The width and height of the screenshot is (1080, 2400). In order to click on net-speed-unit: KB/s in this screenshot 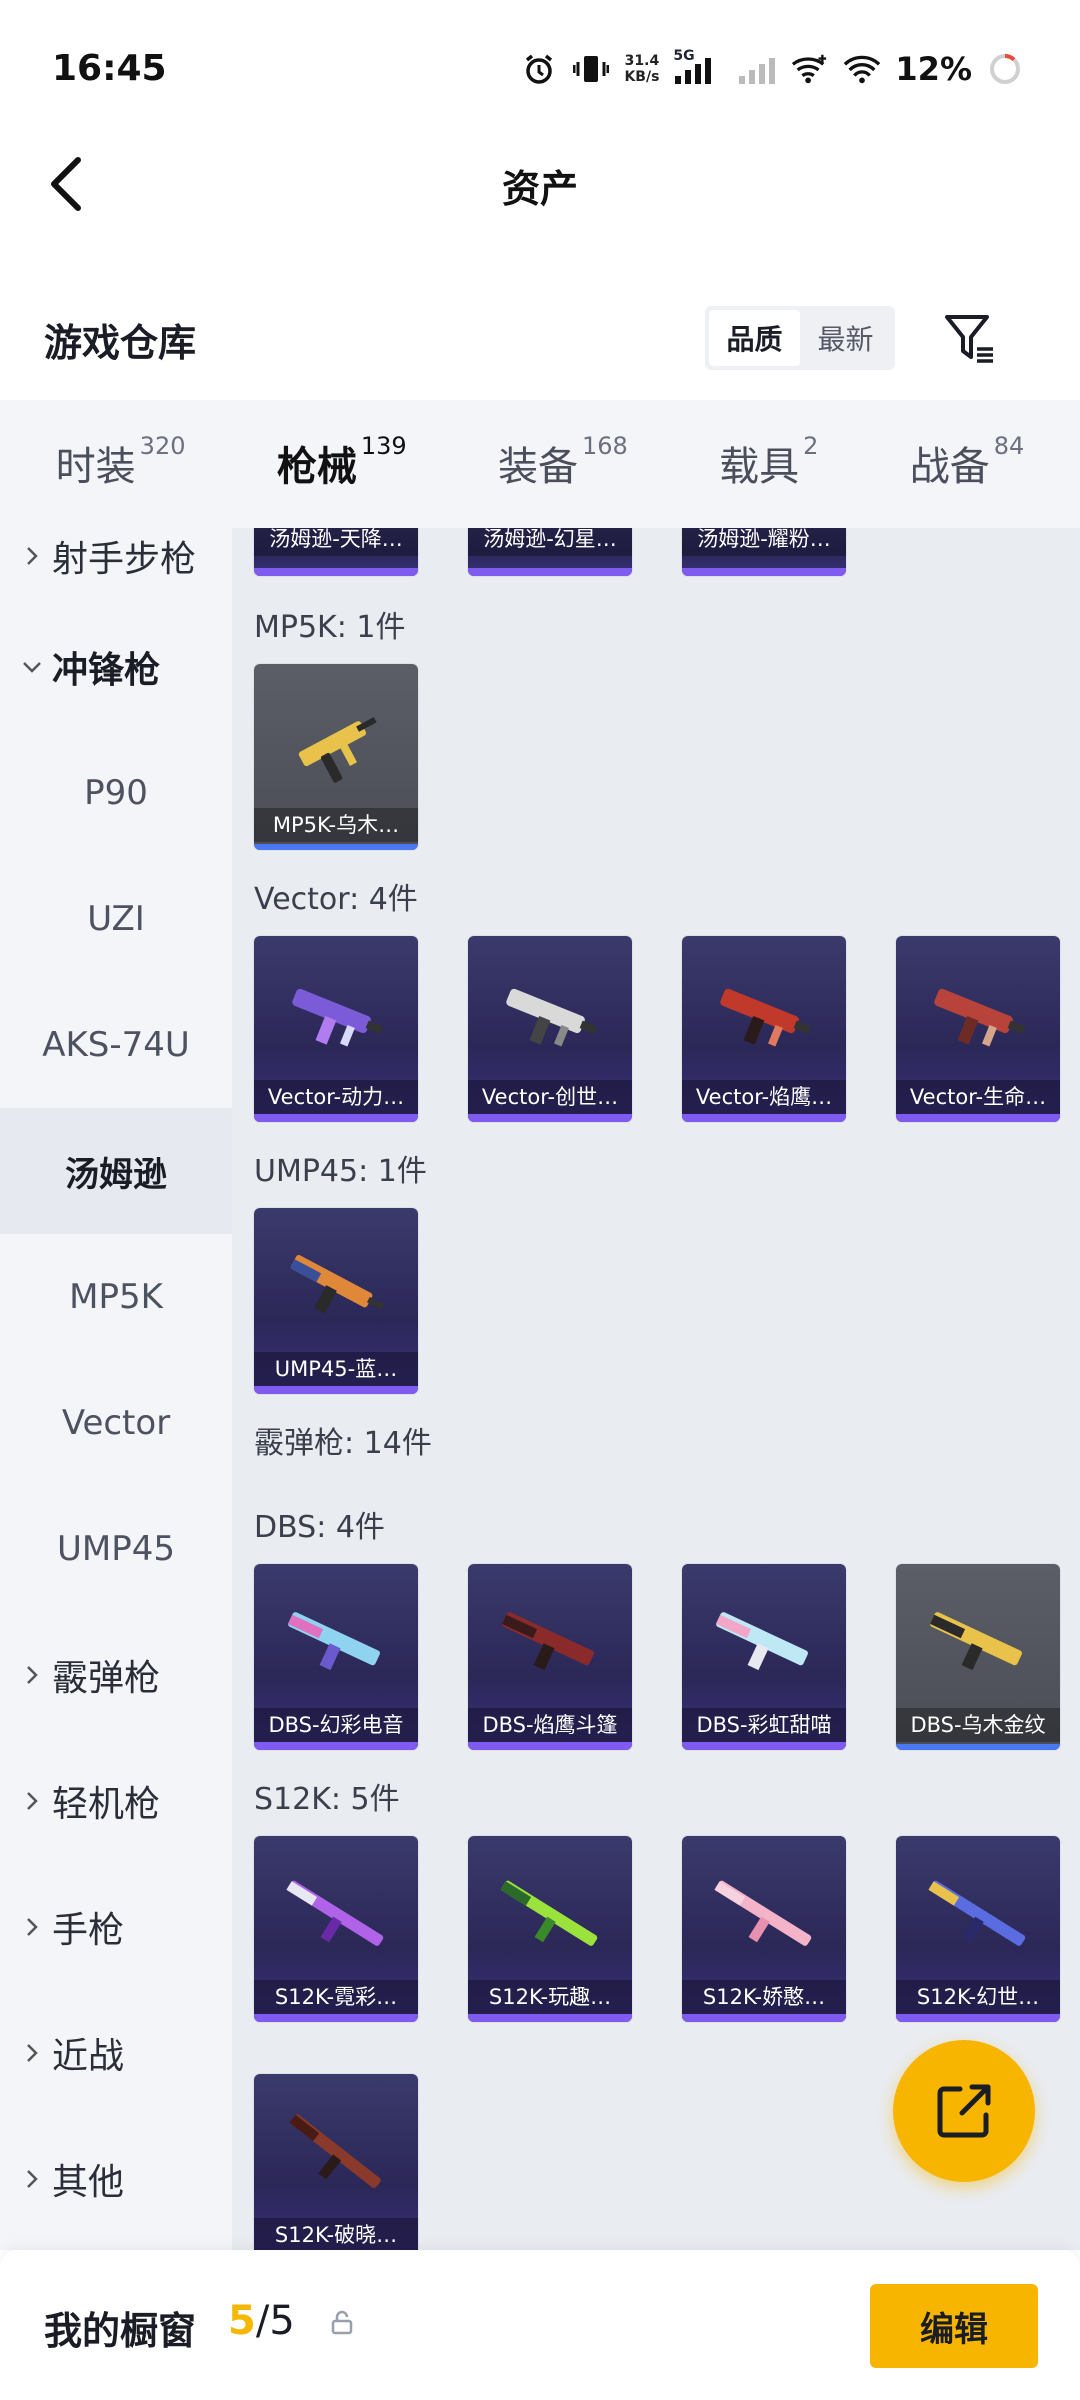, I will do `click(642, 77)`.